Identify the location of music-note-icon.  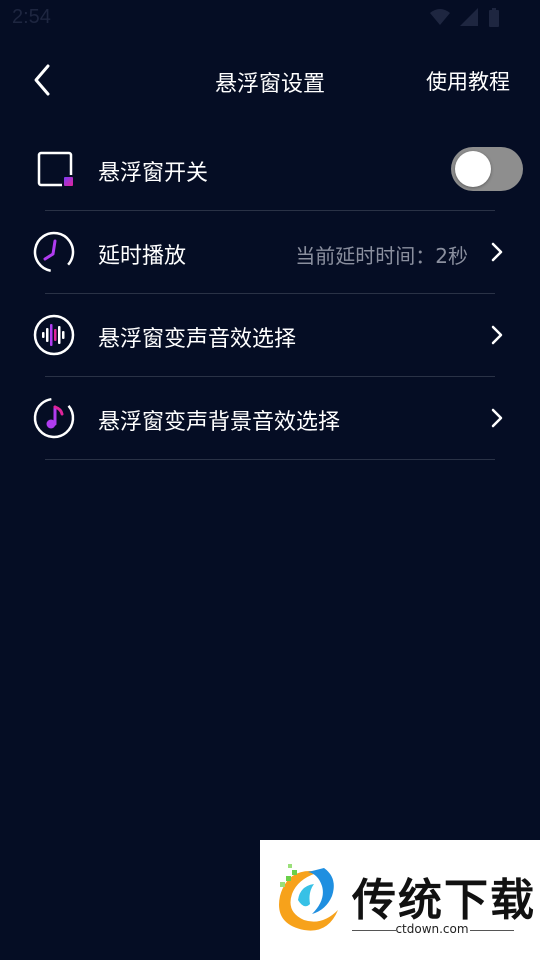
(54, 418).